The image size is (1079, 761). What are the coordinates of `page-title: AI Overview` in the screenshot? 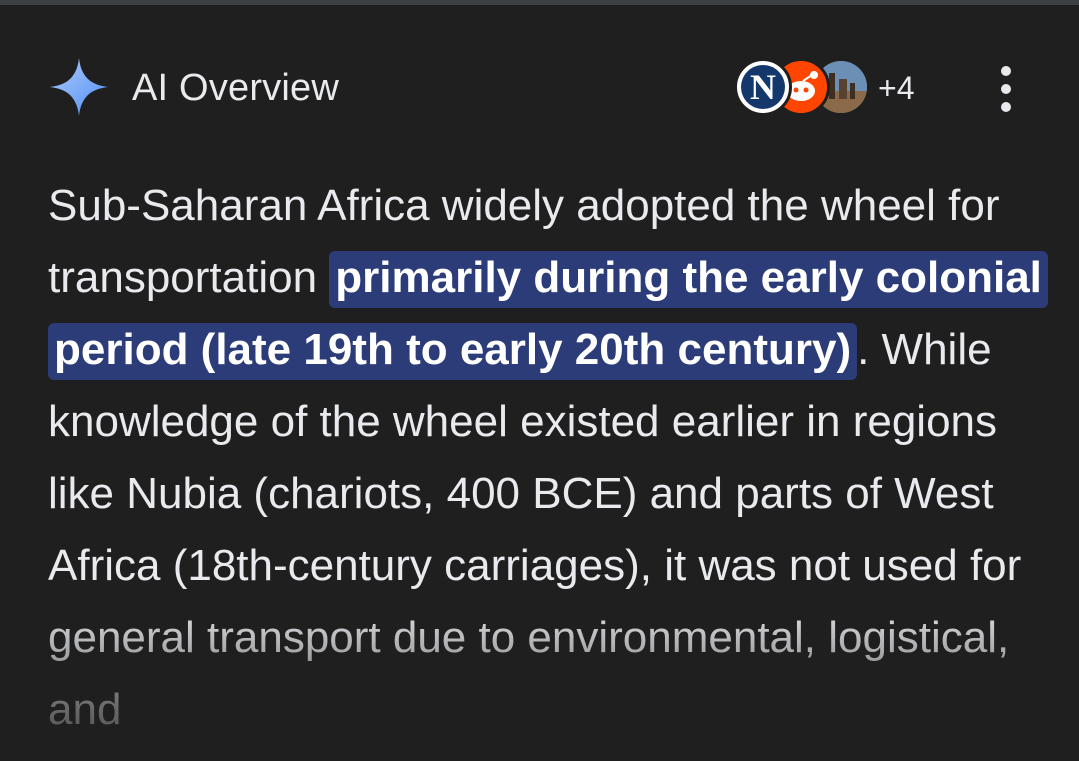 It's located at (236, 88).